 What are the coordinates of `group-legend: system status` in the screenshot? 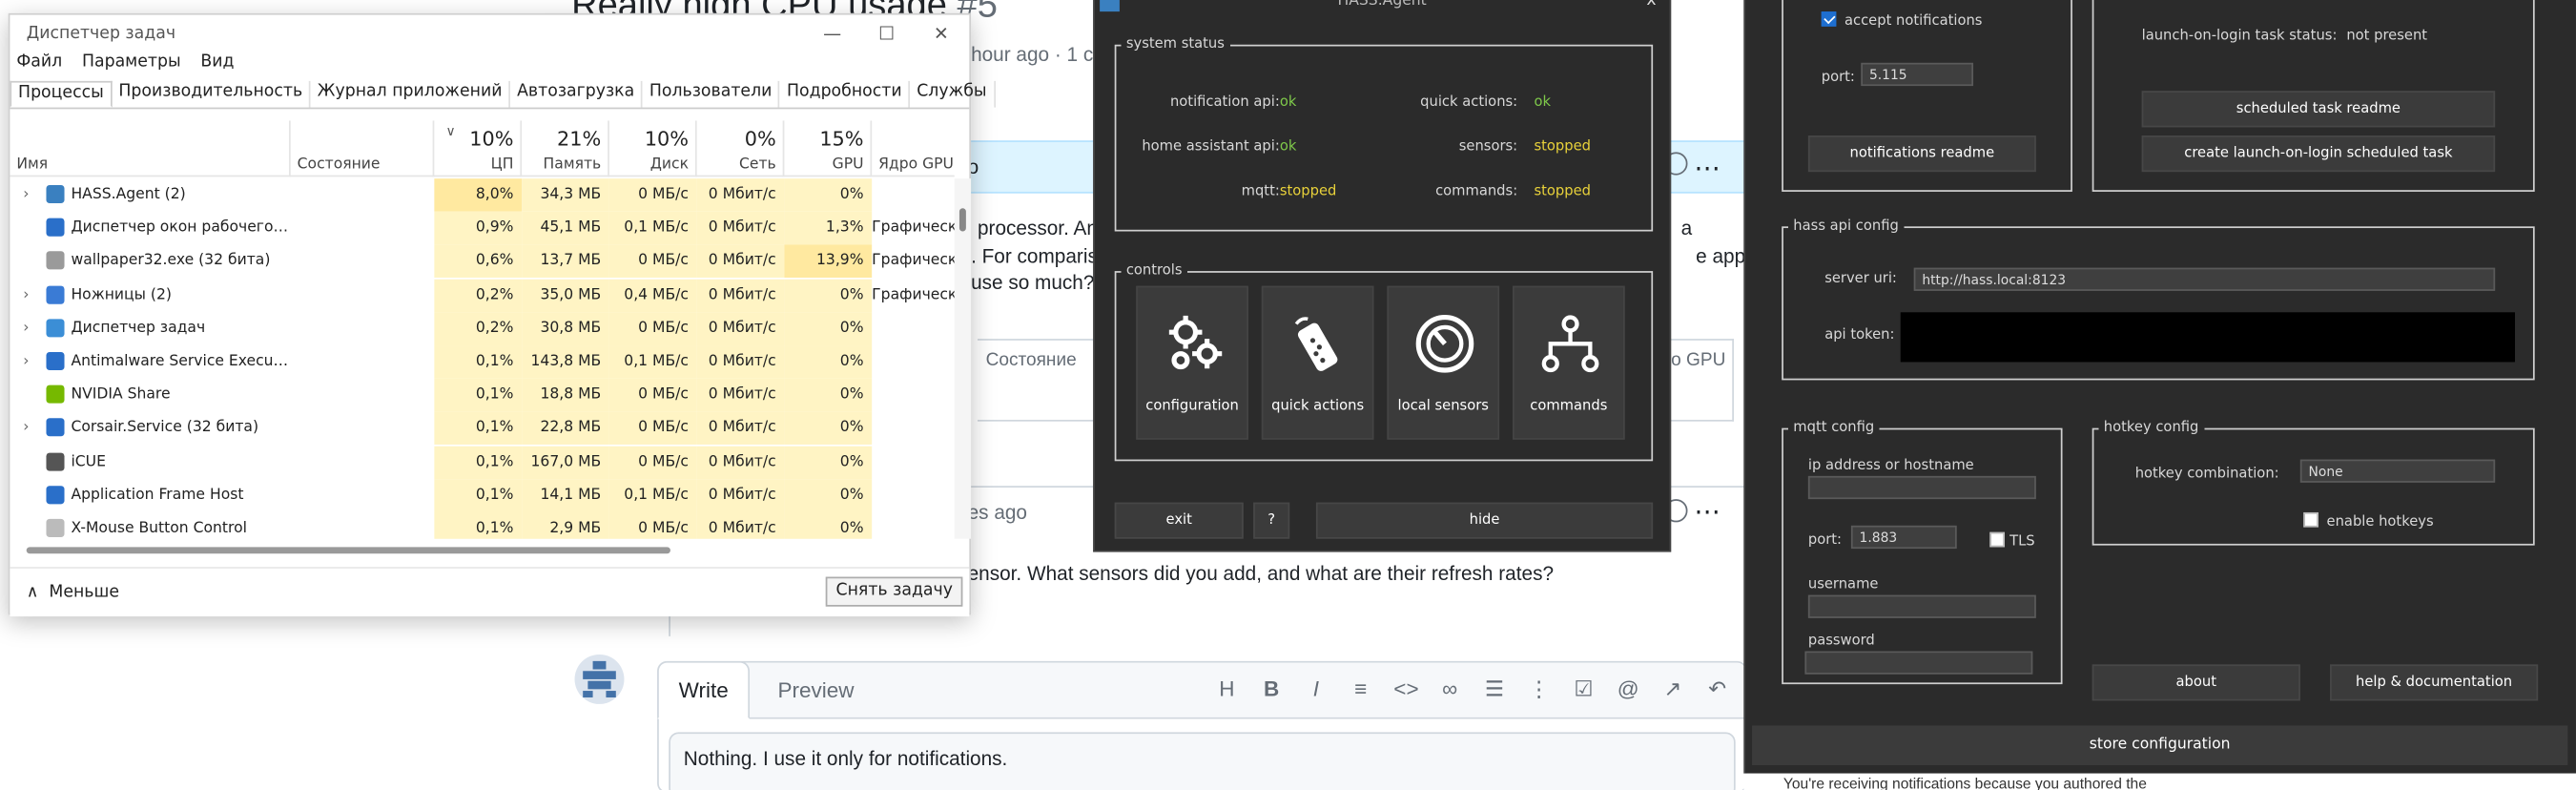 It's located at (1175, 44).